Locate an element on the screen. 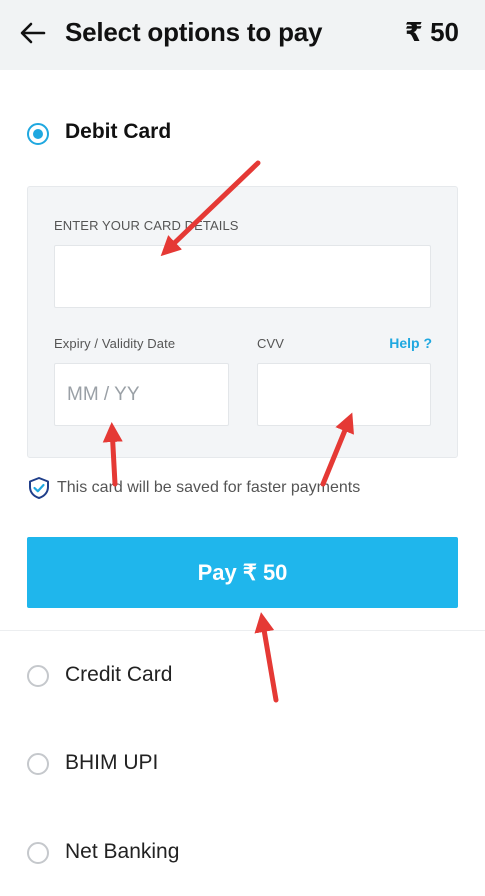 The height and width of the screenshot is (896, 485). cvv-help-link: Help ? is located at coordinates (410, 343).